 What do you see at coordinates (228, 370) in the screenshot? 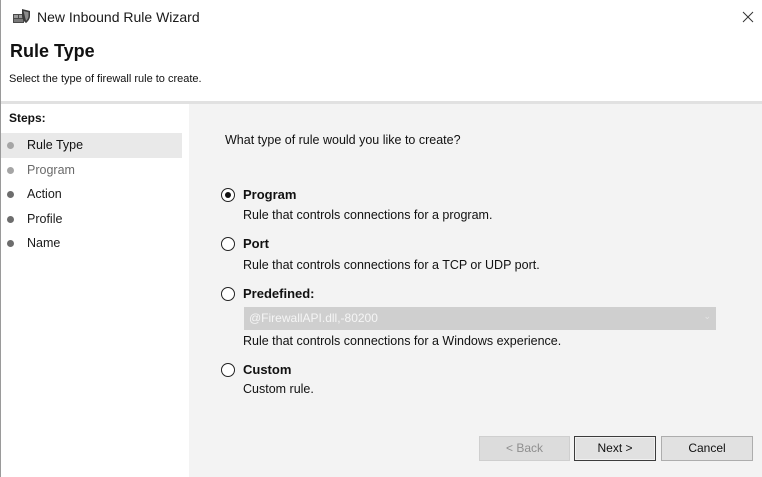
I see `custom-radio` at bounding box center [228, 370].